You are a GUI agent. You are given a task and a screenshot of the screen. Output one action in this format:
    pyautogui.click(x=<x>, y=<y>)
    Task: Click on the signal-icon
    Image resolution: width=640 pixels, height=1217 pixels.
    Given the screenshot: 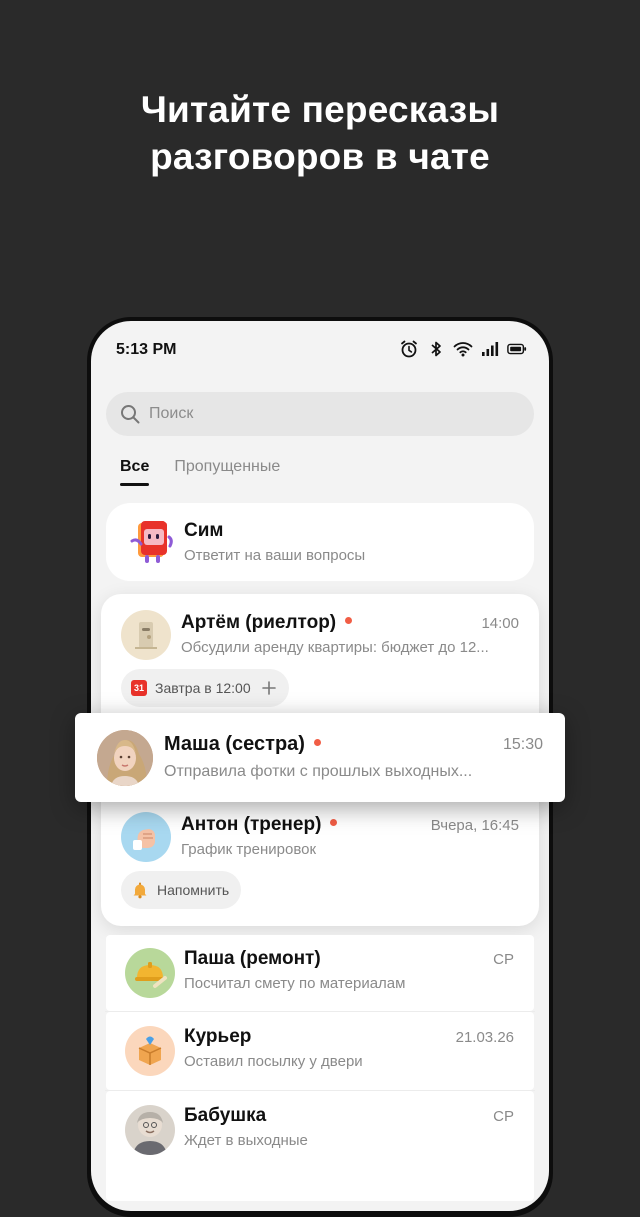 What is the action you would take?
    pyautogui.click(x=490, y=349)
    